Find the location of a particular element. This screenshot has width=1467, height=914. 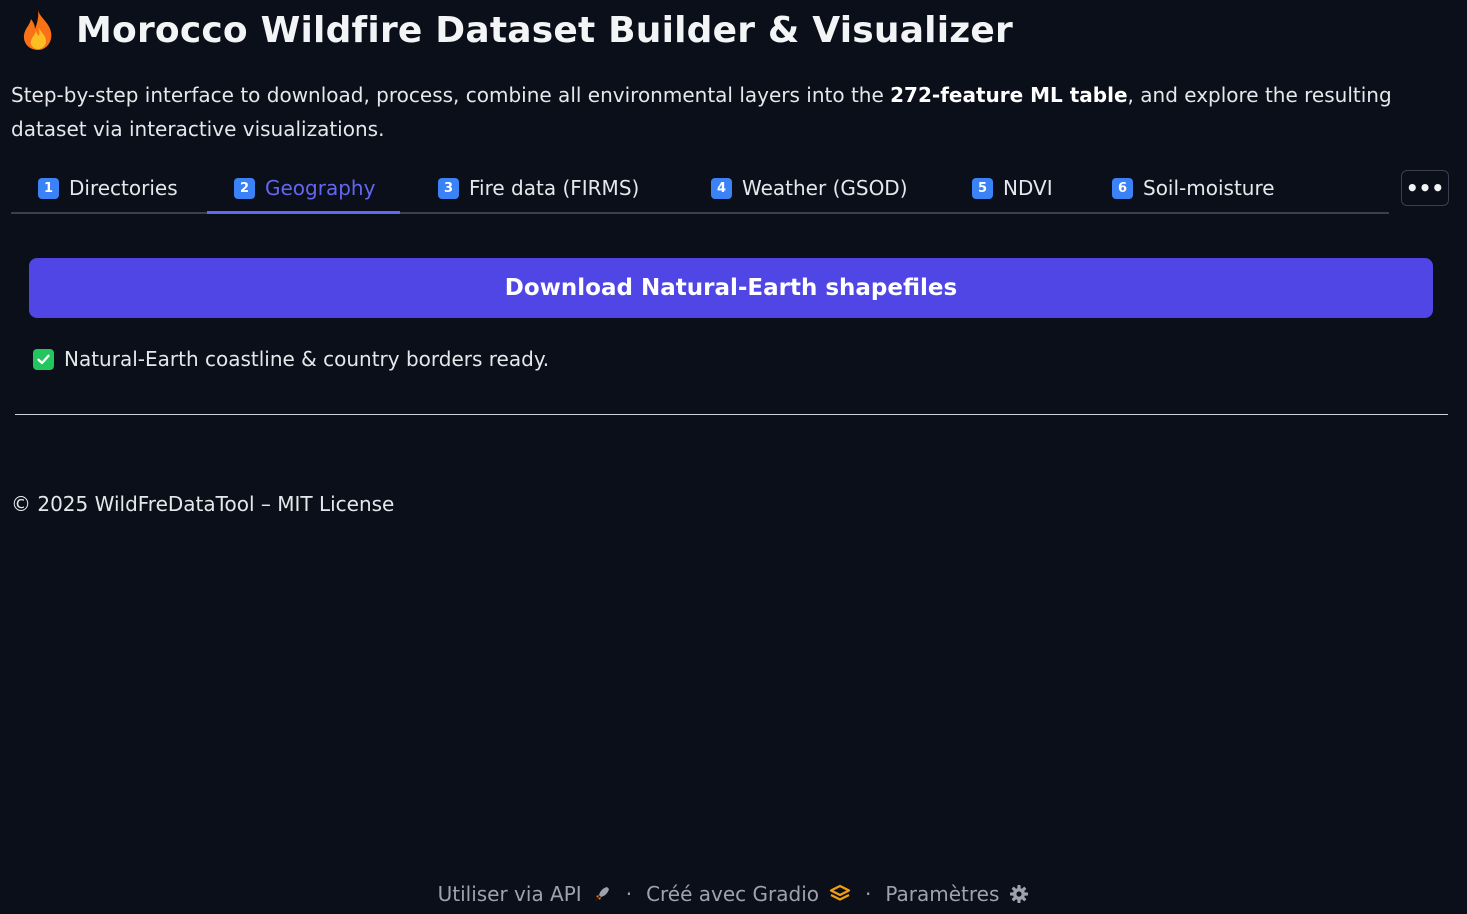

download-shapefiles-button: Download Natural-Earth shapefiles is located at coordinates (731, 288).